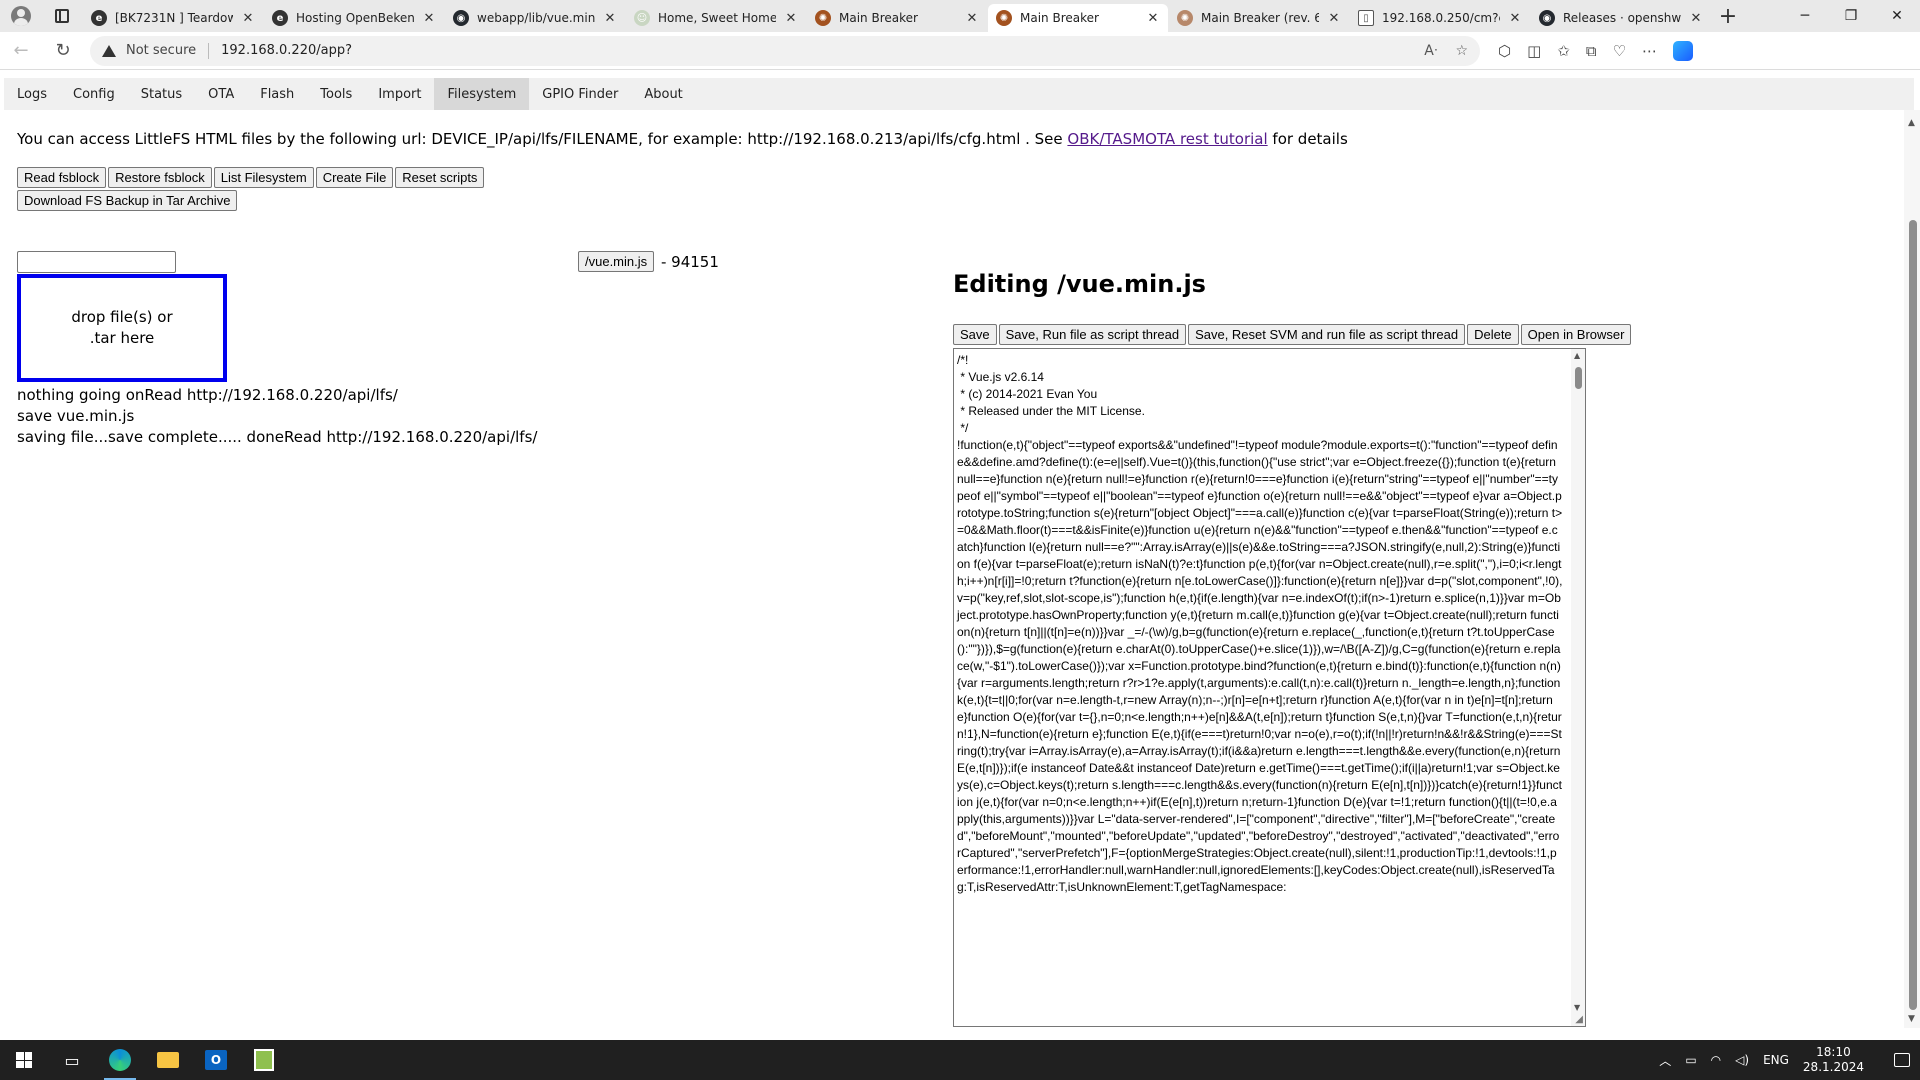 Image resolution: width=1920 pixels, height=1080 pixels. I want to click on tab-favicon-icon: ▯, so click(1366, 18).